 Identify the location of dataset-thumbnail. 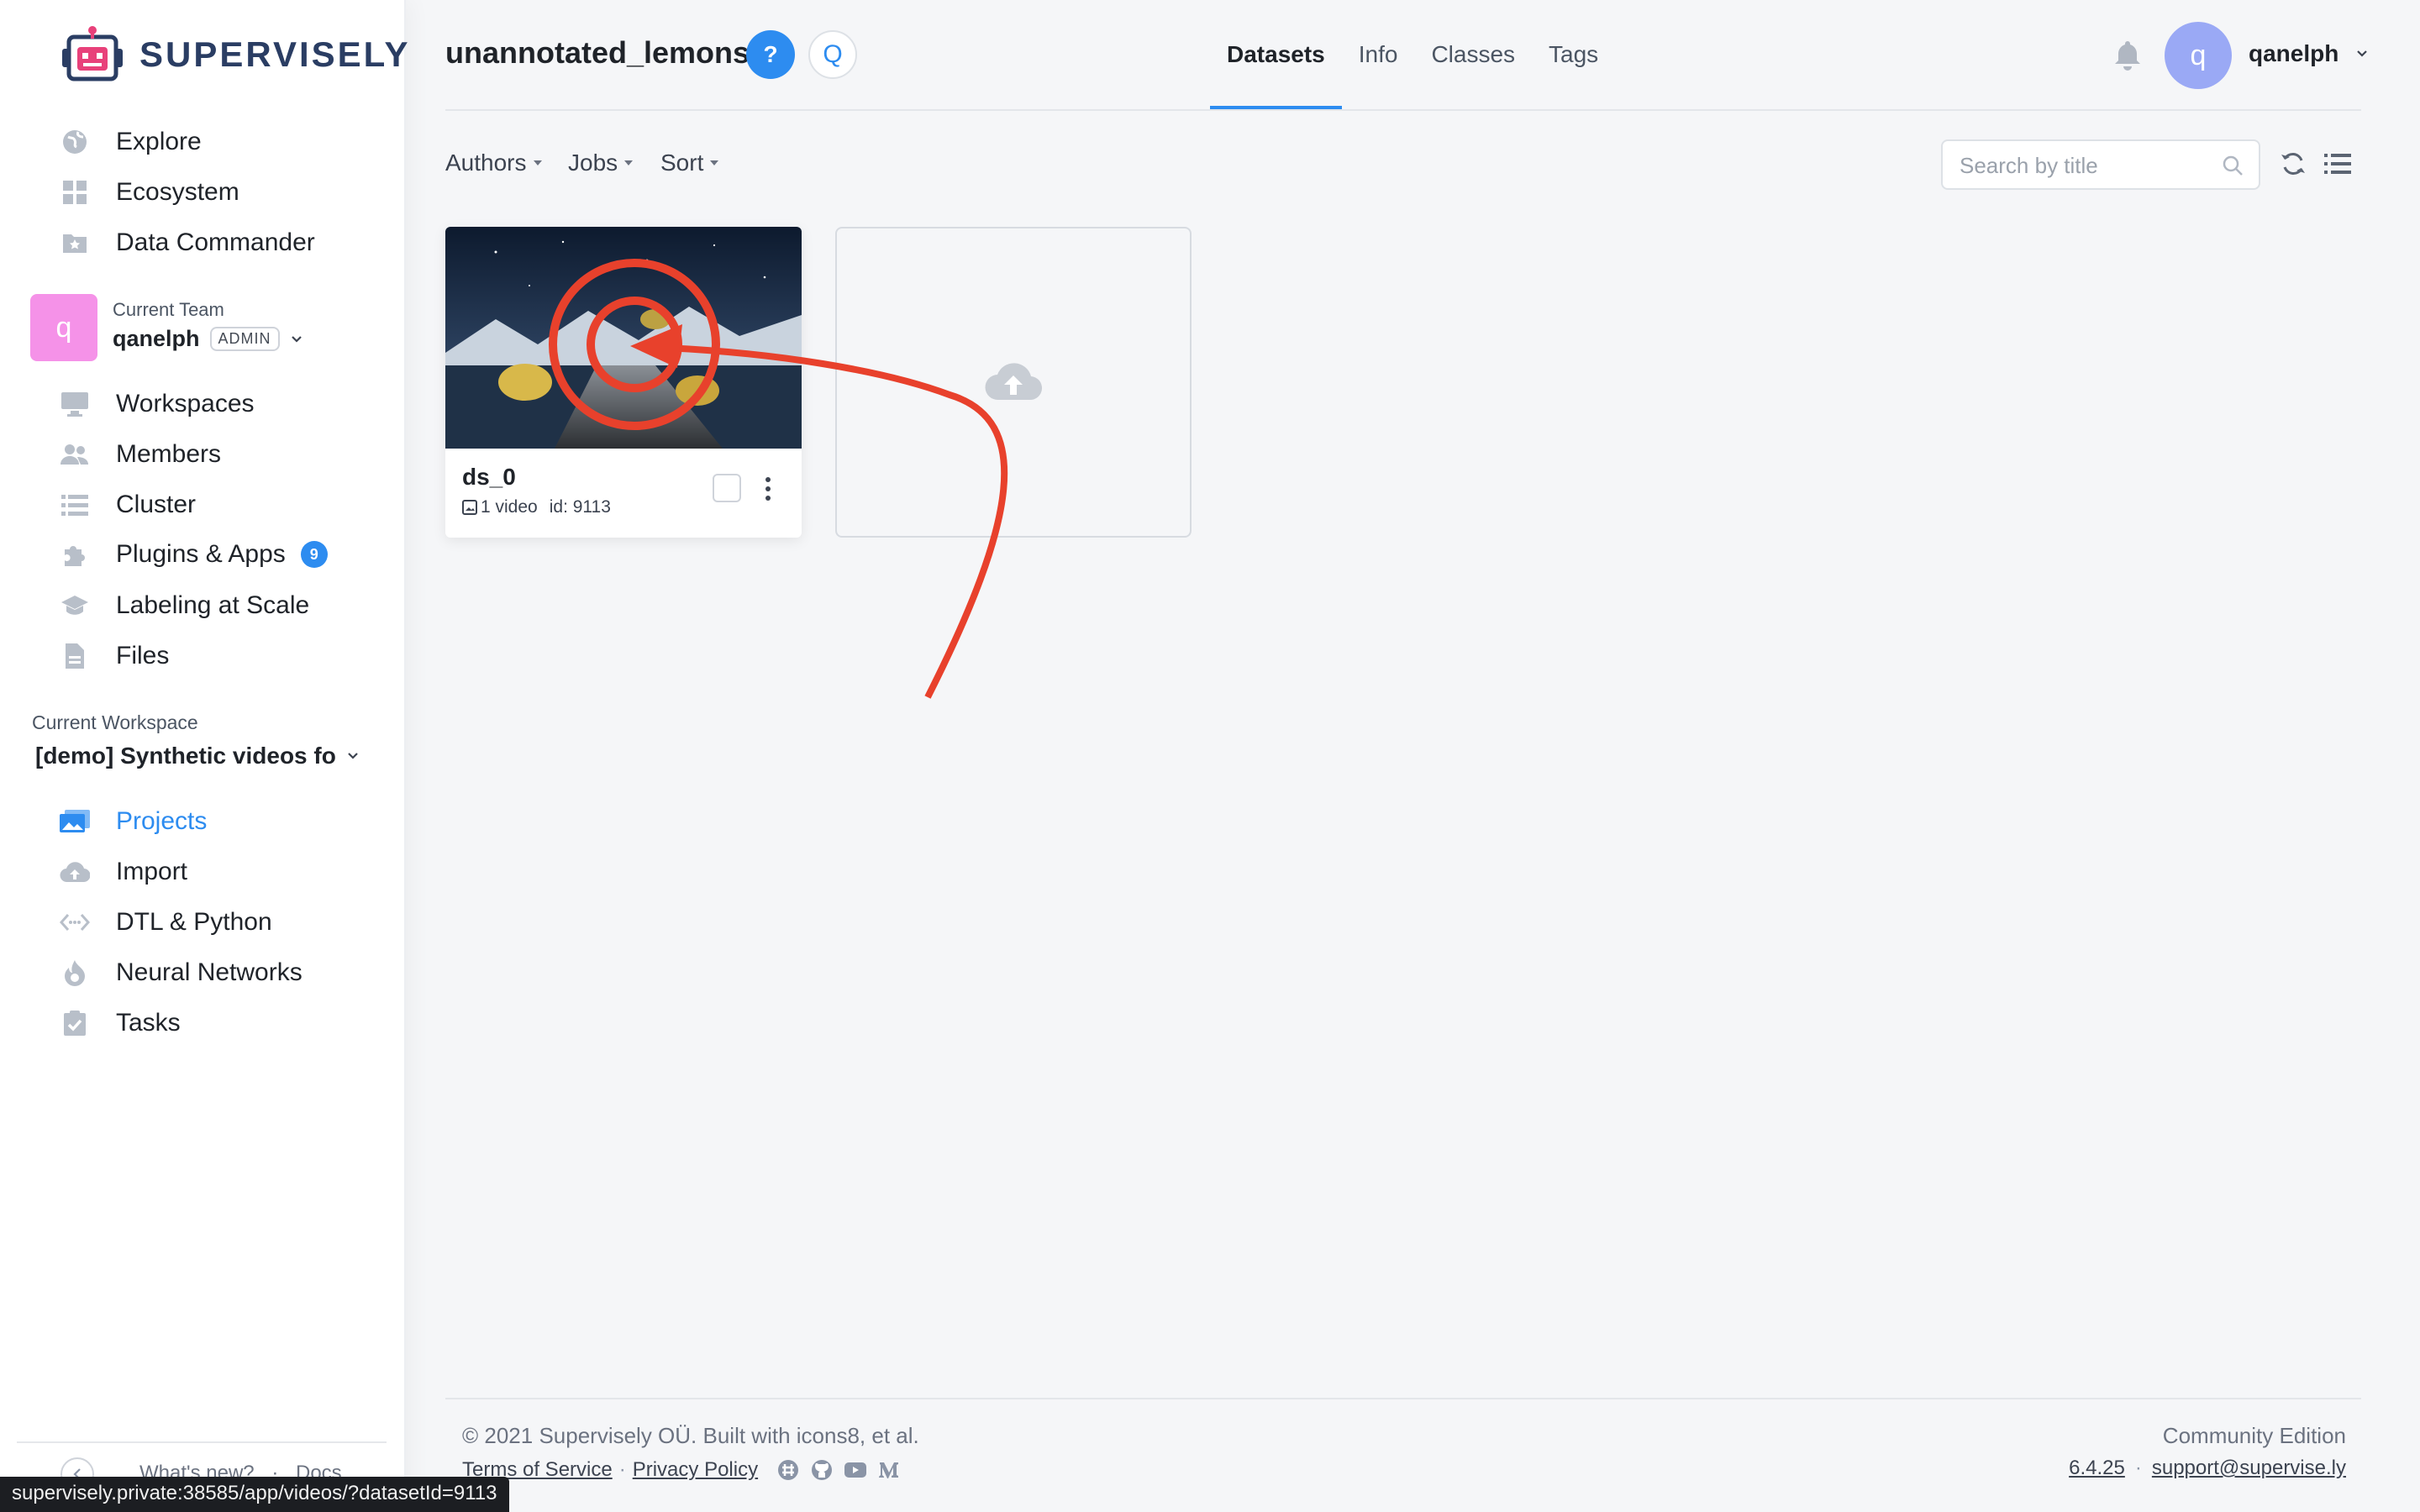
(623, 338).